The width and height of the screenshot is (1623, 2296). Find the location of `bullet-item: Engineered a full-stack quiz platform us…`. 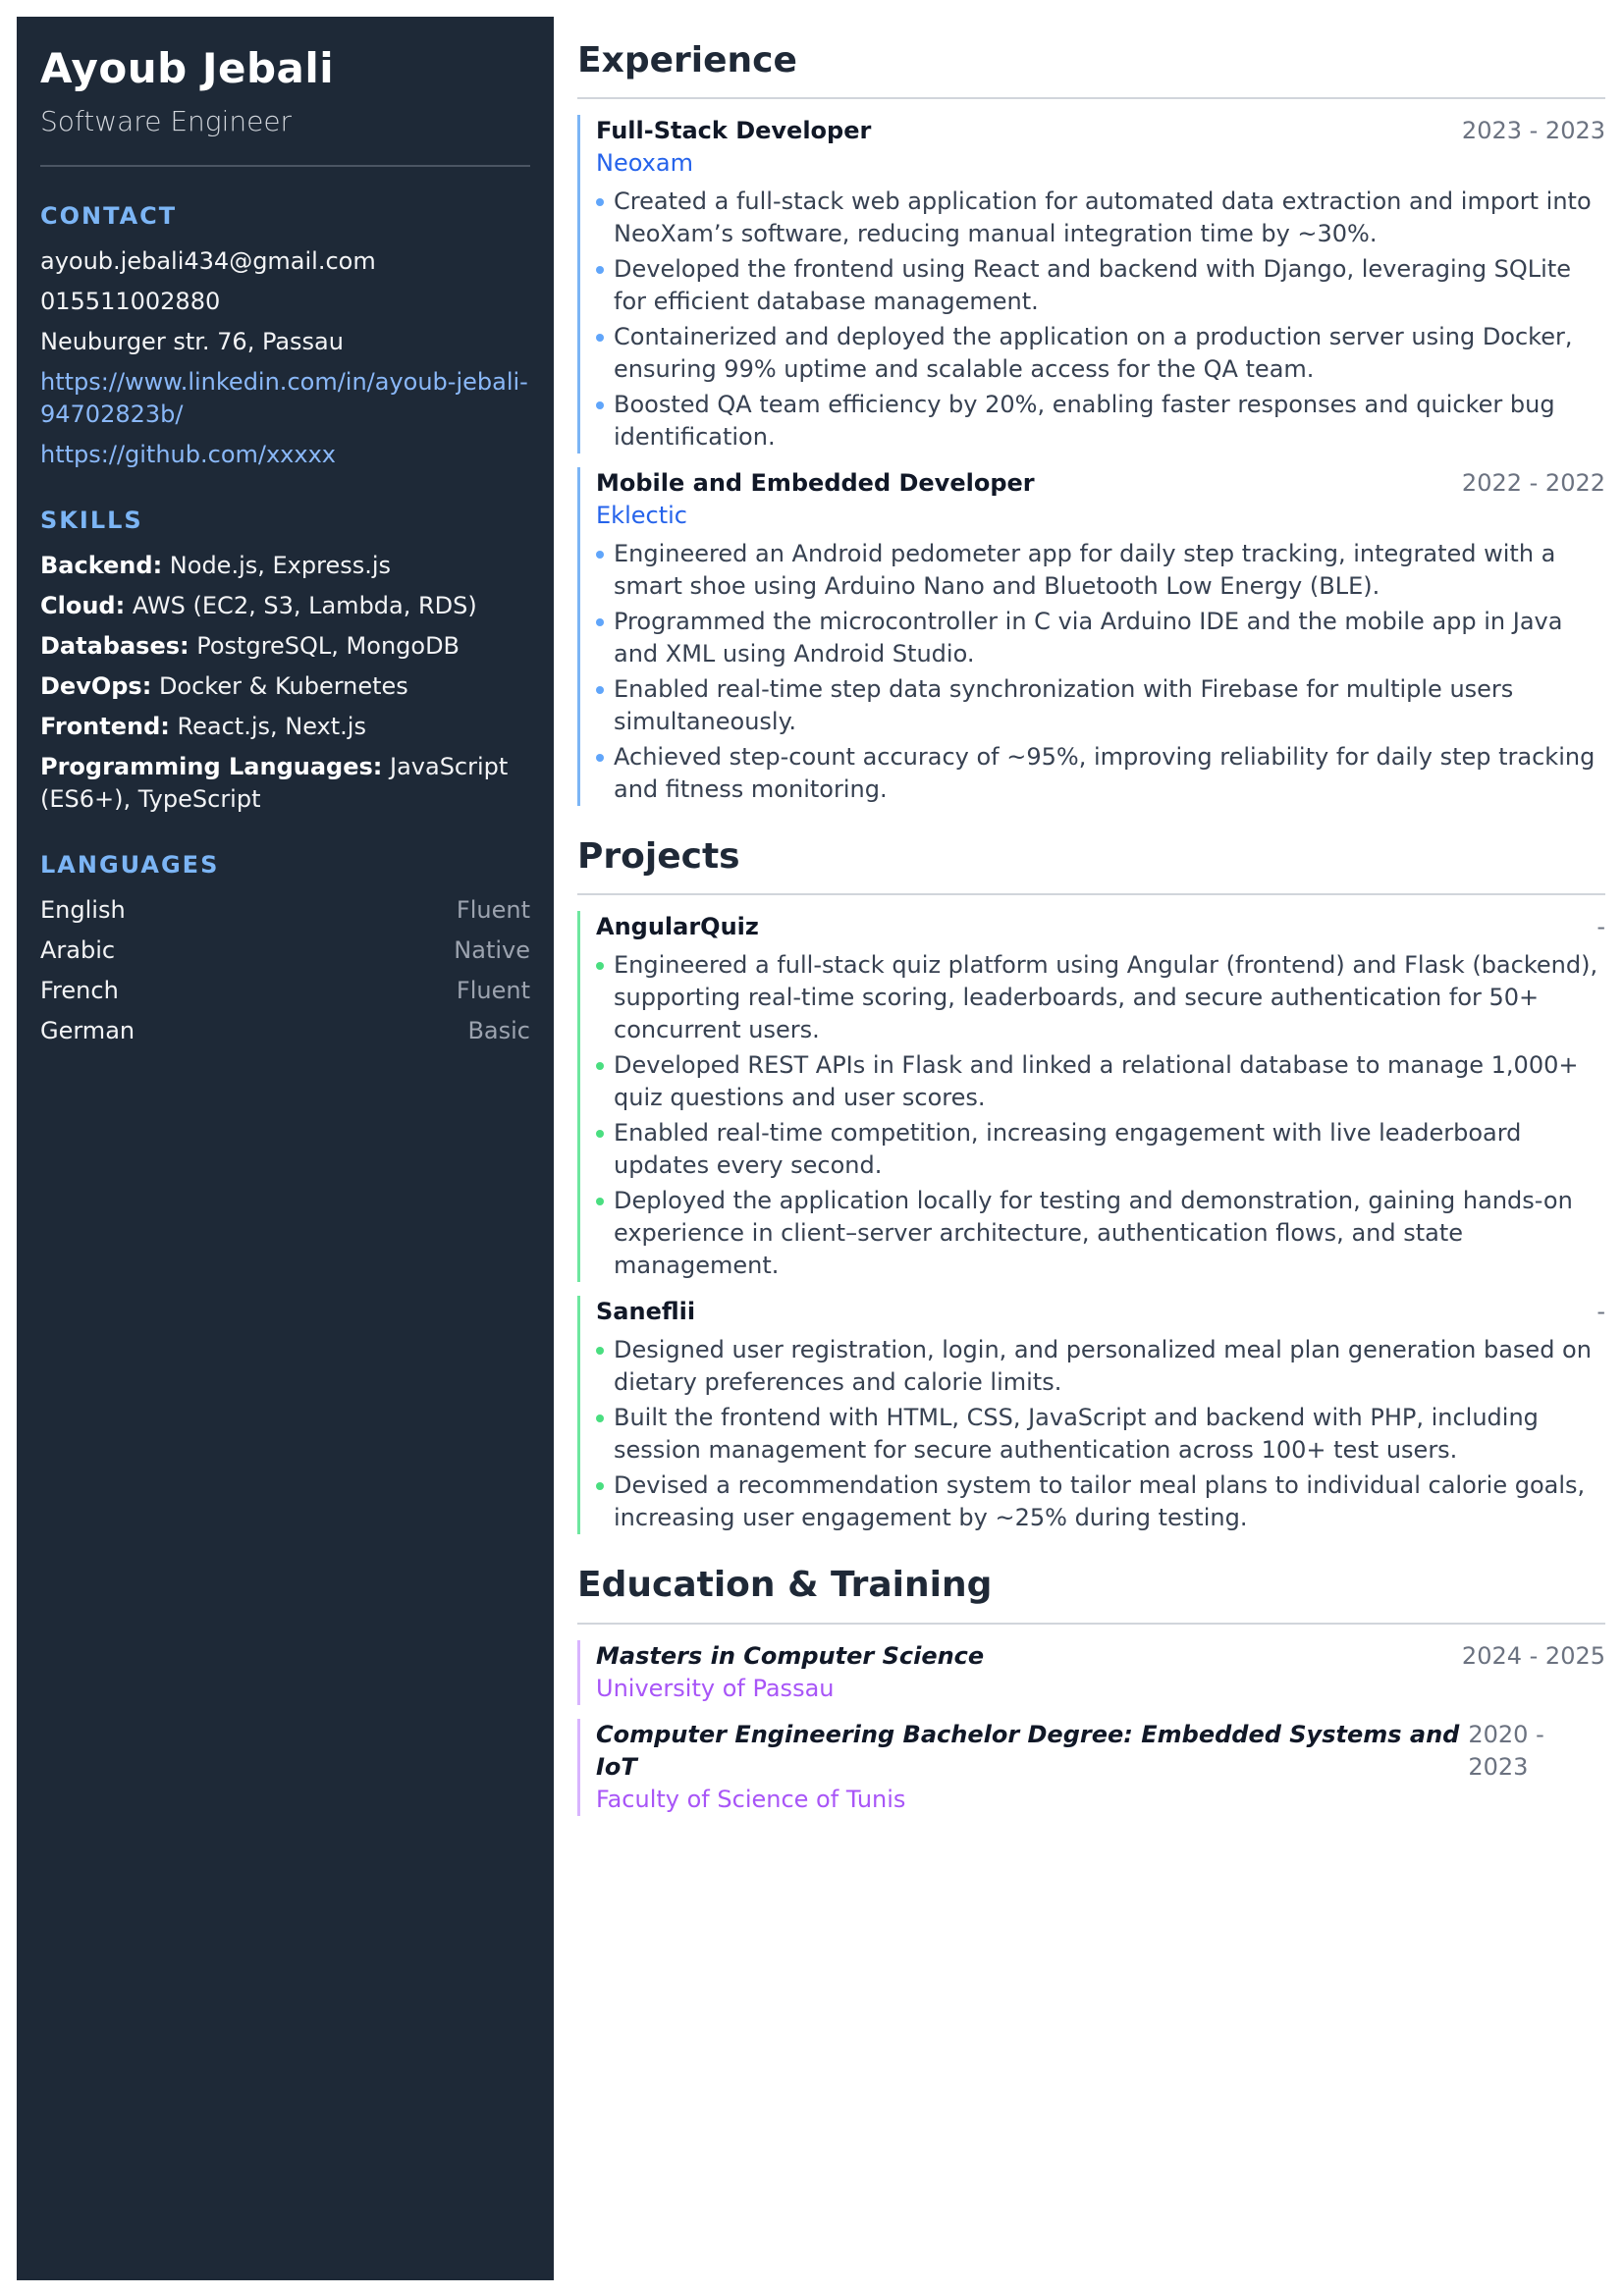

bullet-item: Engineered a full-stack quiz platform us… is located at coordinates (1100, 998).